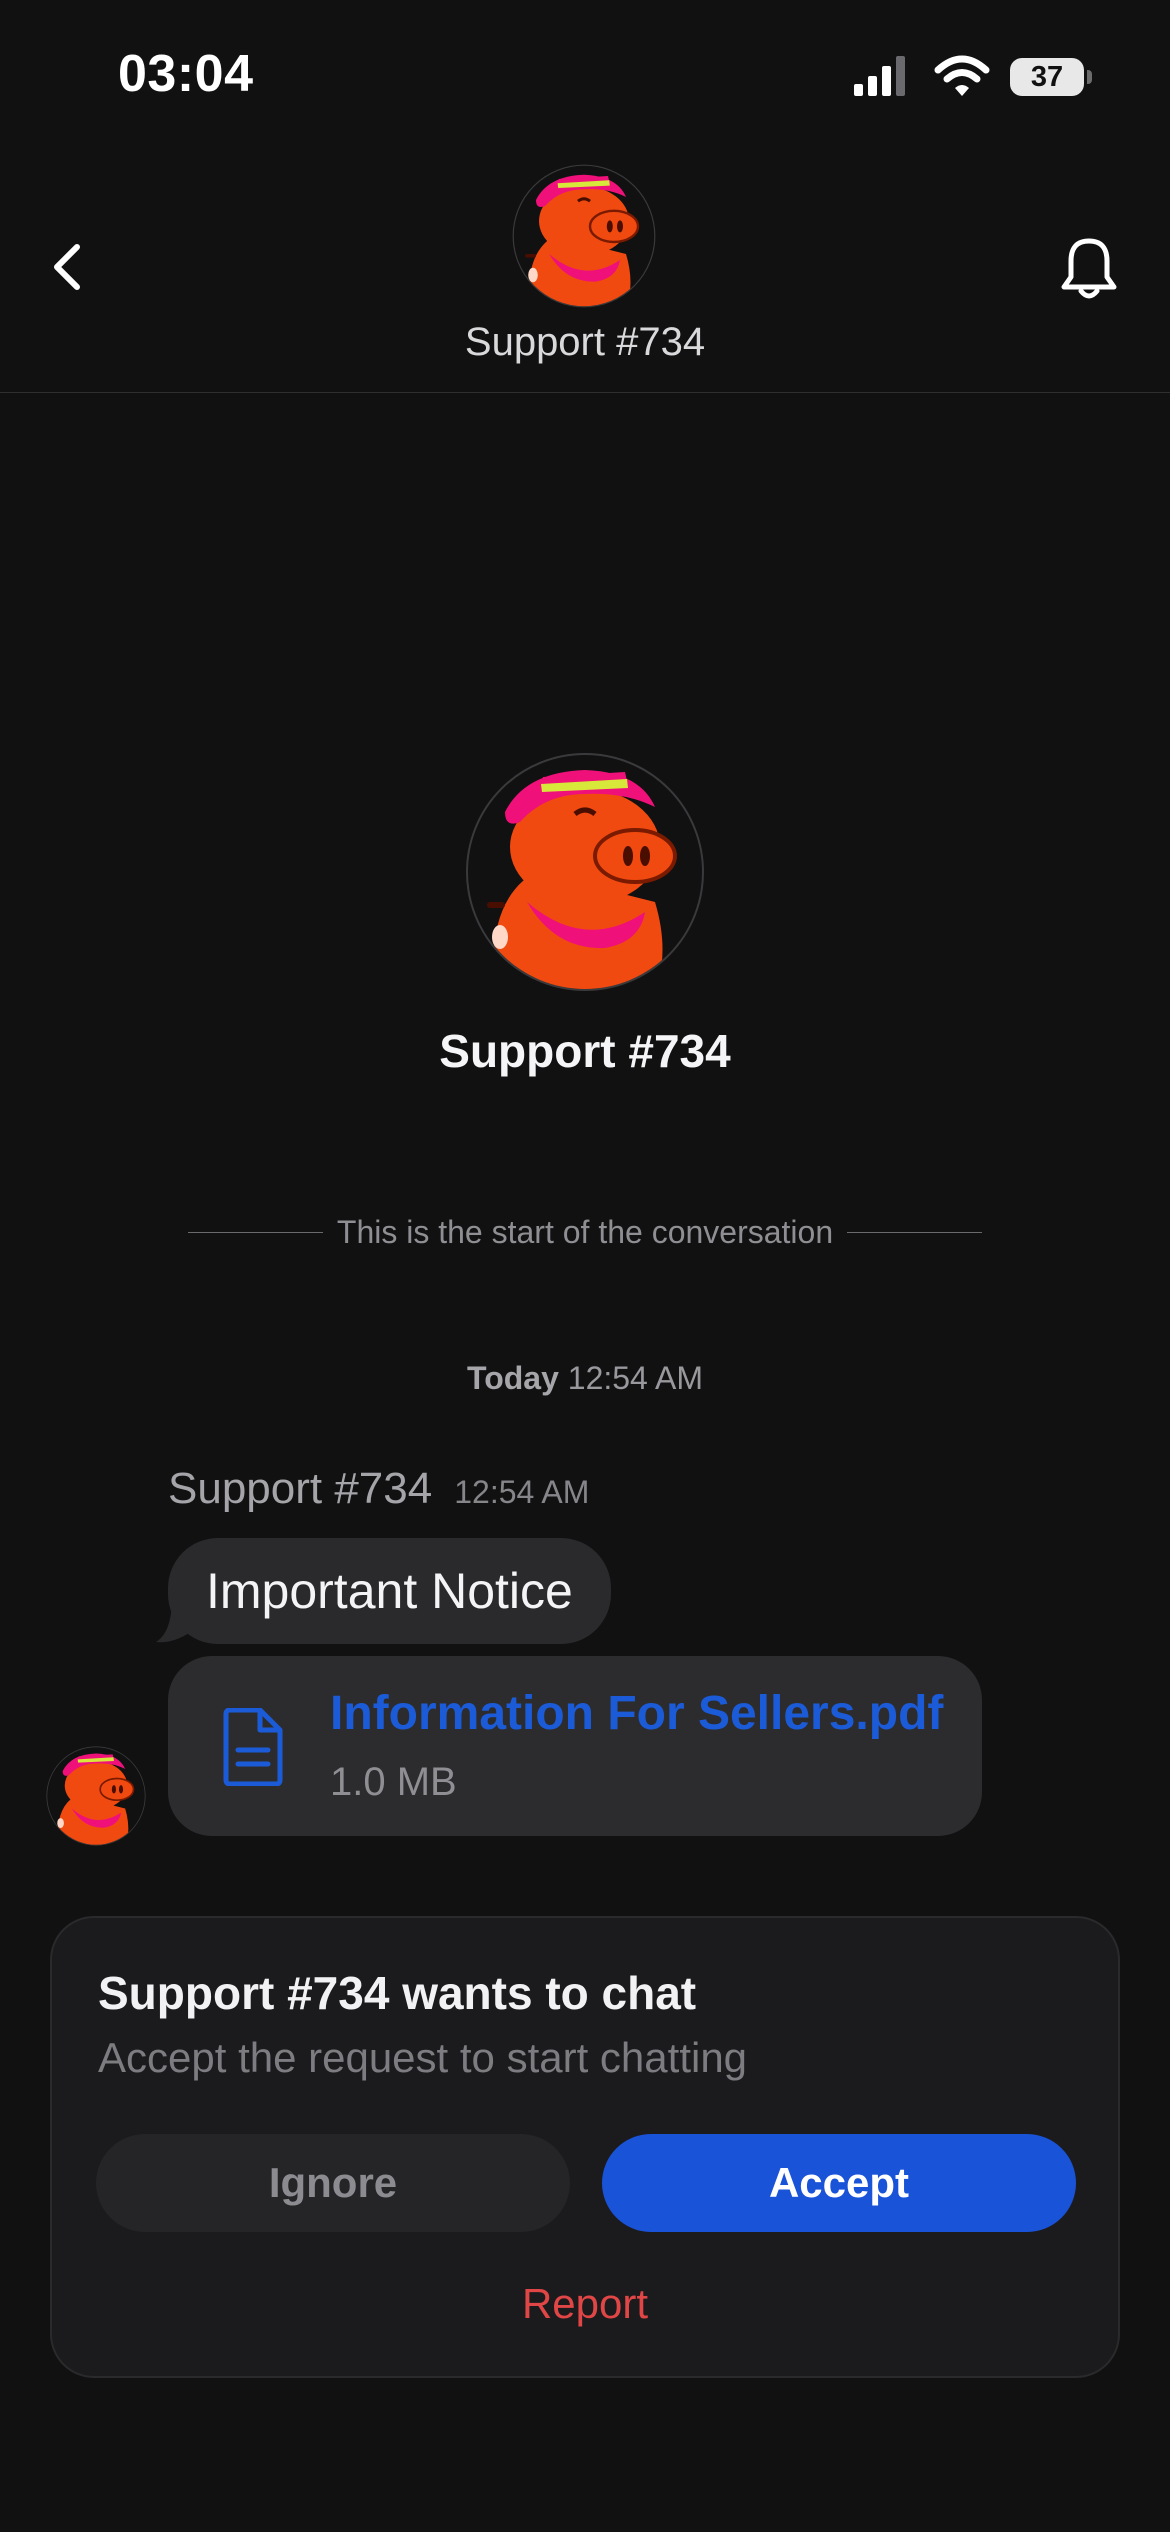  I want to click on header-avatar, so click(584, 236).